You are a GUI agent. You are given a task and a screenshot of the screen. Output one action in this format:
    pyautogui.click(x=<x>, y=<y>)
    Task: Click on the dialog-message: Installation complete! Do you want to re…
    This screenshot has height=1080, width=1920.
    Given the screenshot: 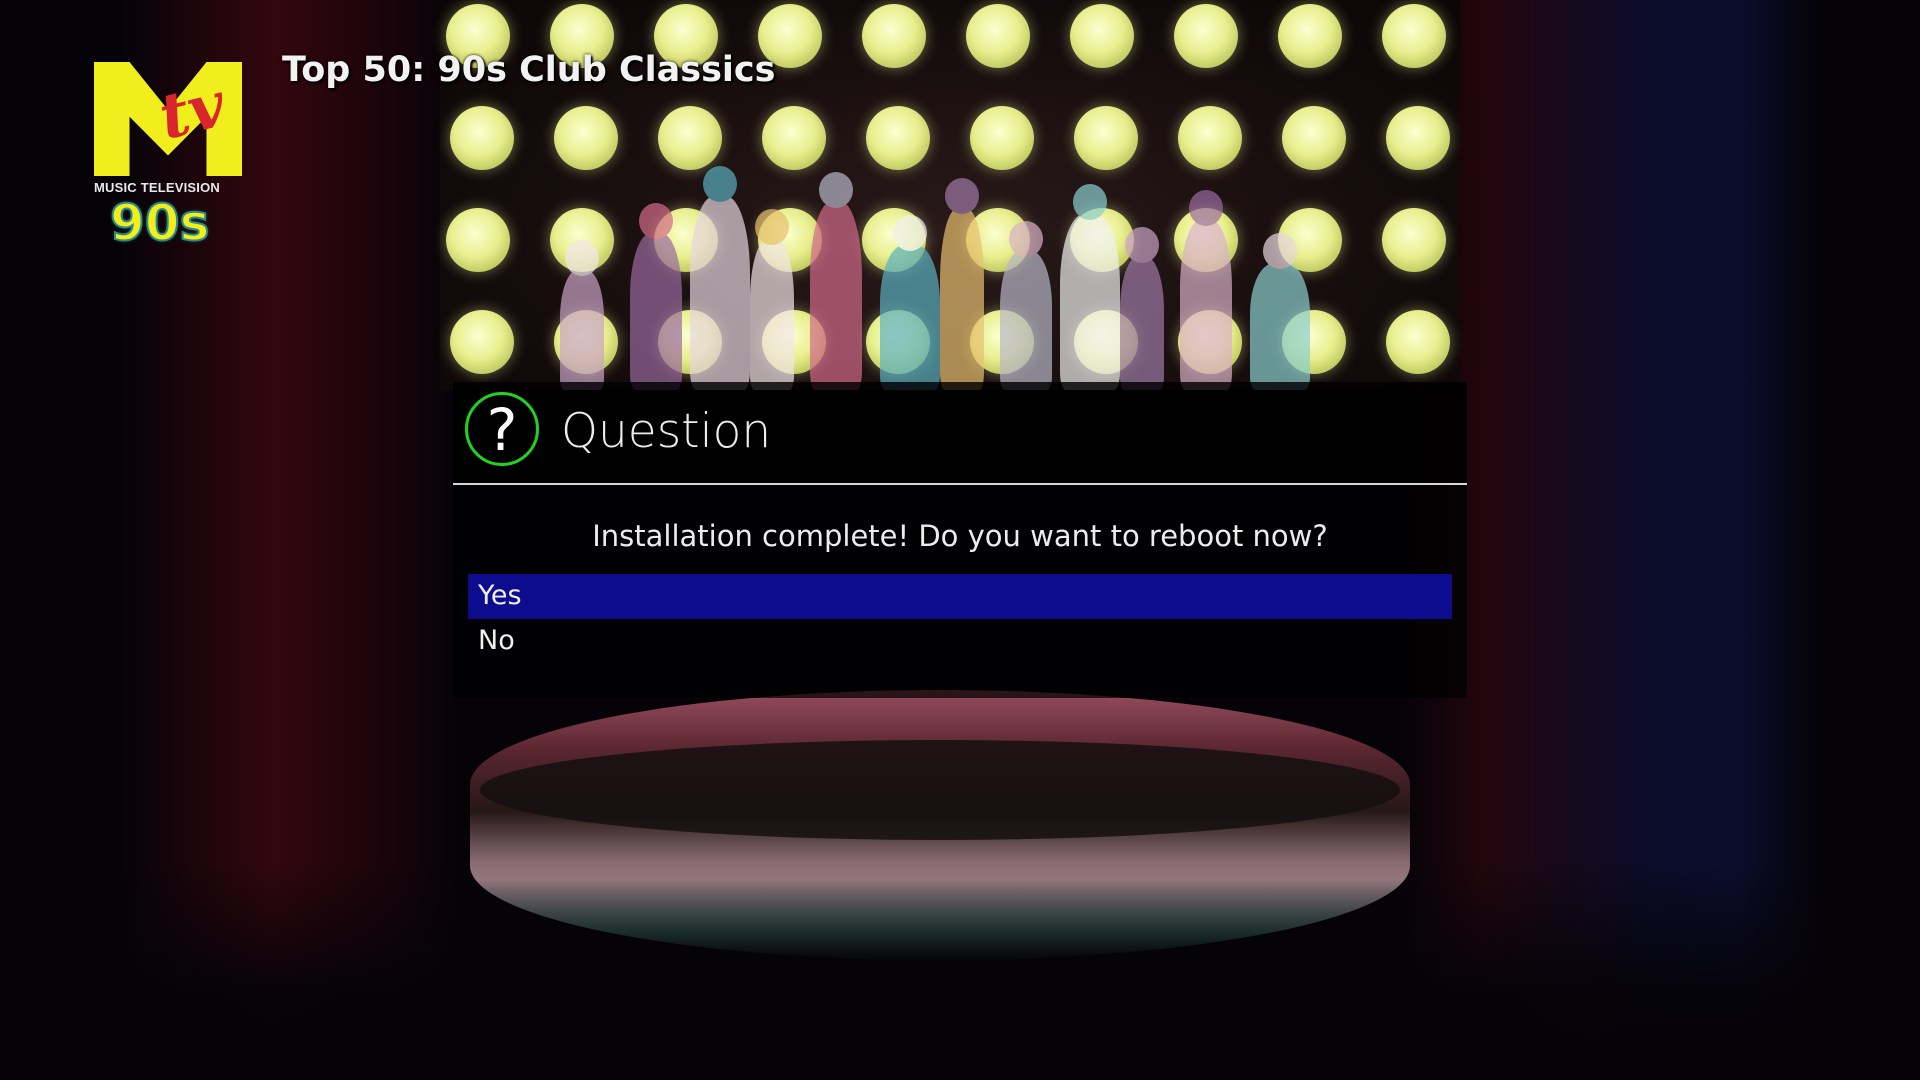 What is the action you would take?
    pyautogui.click(x=960, y=536)
    